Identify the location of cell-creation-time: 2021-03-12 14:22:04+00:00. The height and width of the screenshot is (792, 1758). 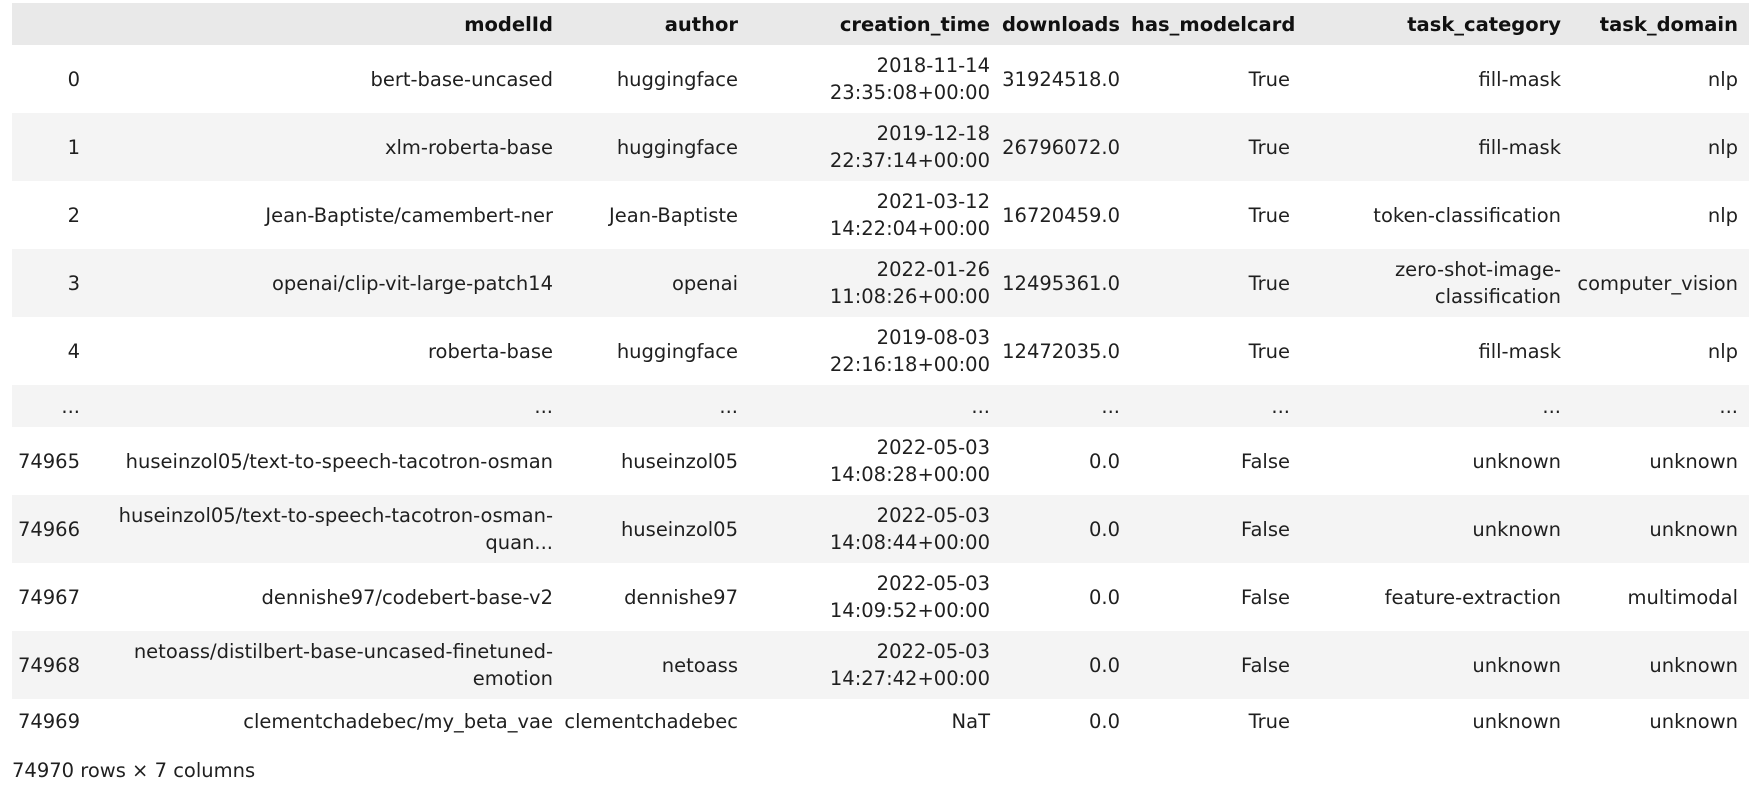
(909, 215).